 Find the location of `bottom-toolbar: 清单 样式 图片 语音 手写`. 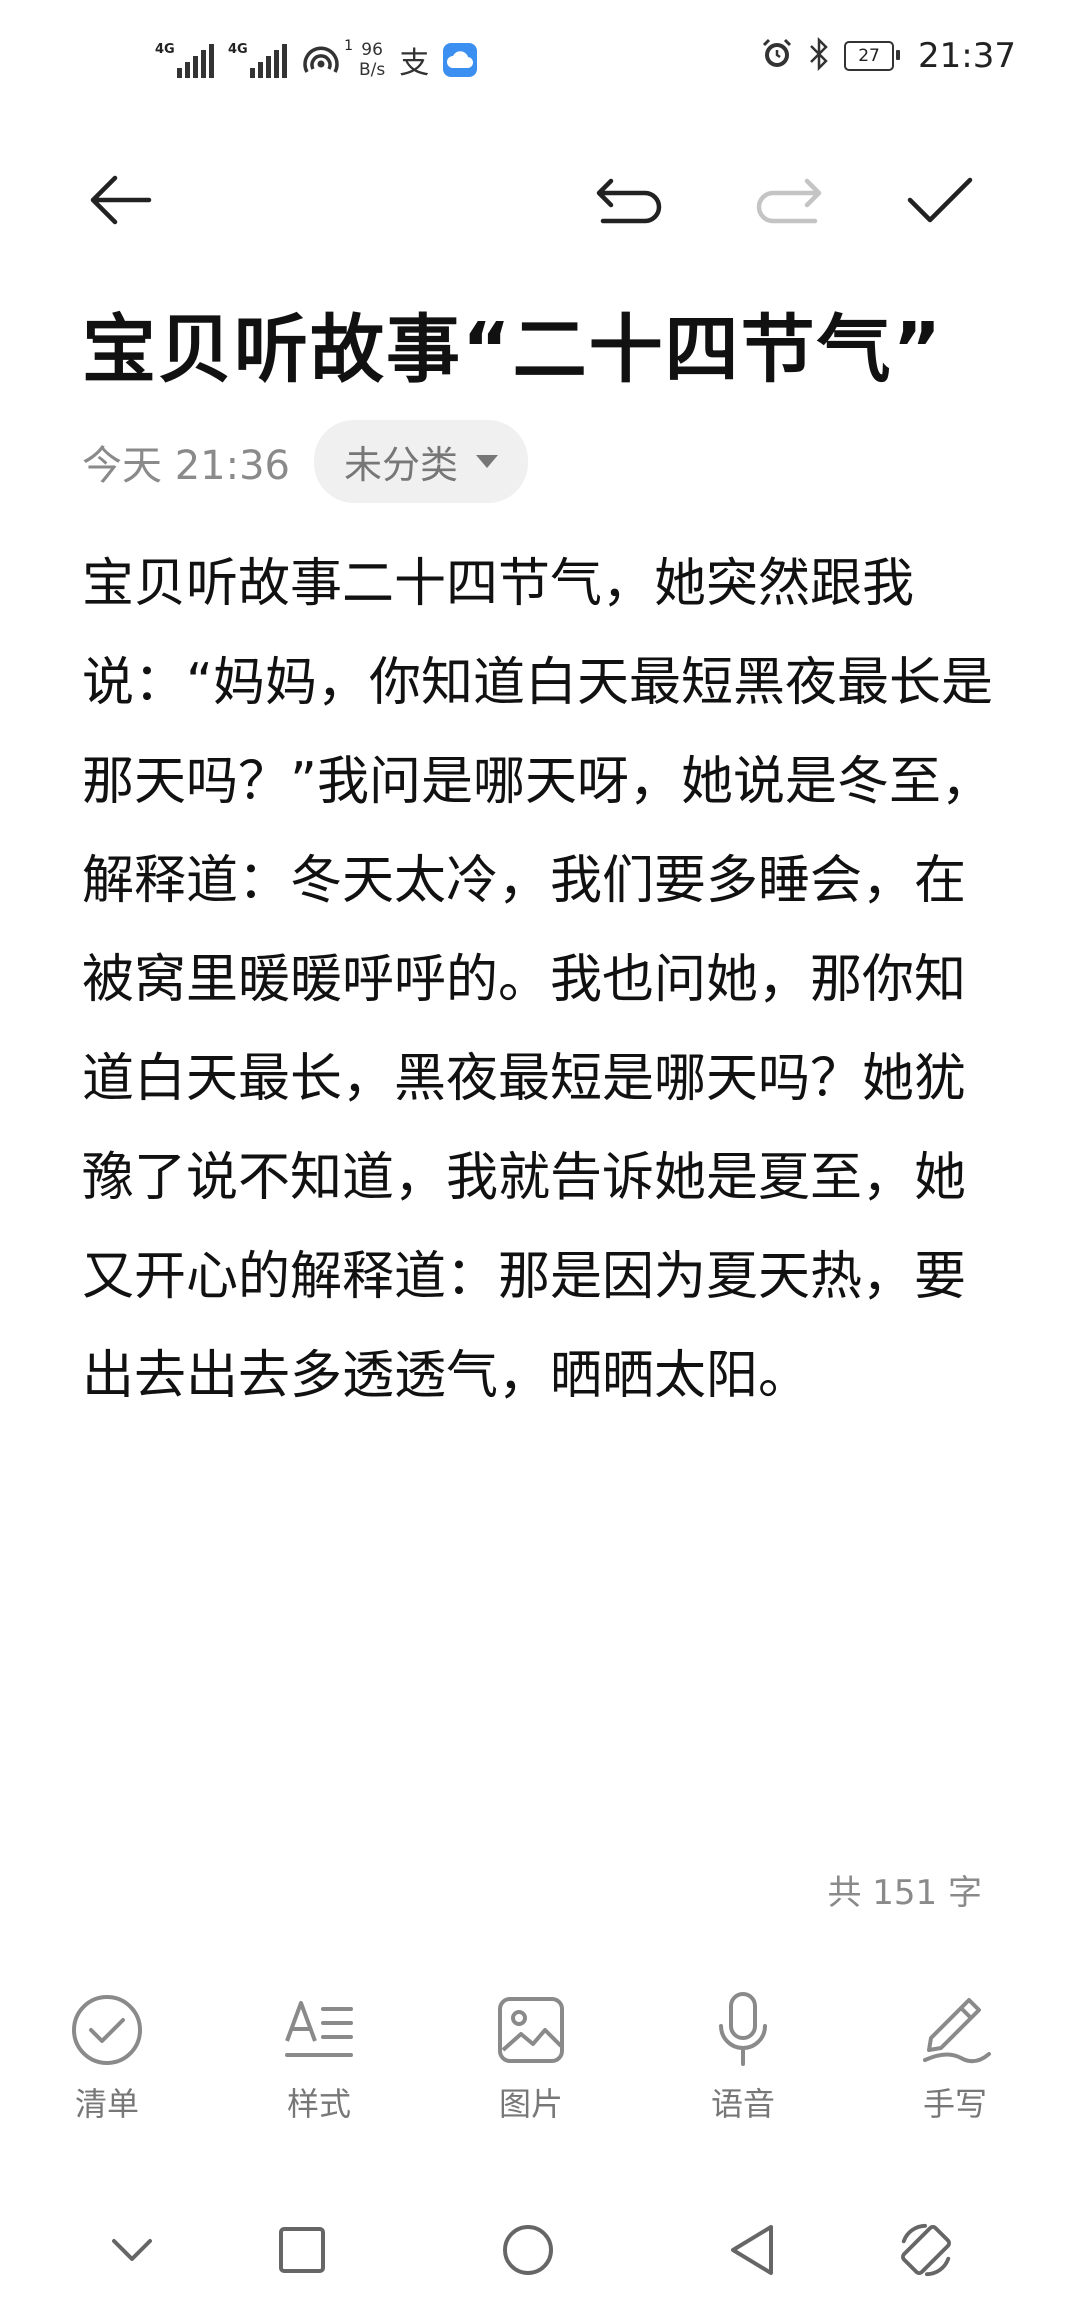

bottom-toolbar: 清单 样式 图片 语音 手写 is located at coordinates (540, 2060).